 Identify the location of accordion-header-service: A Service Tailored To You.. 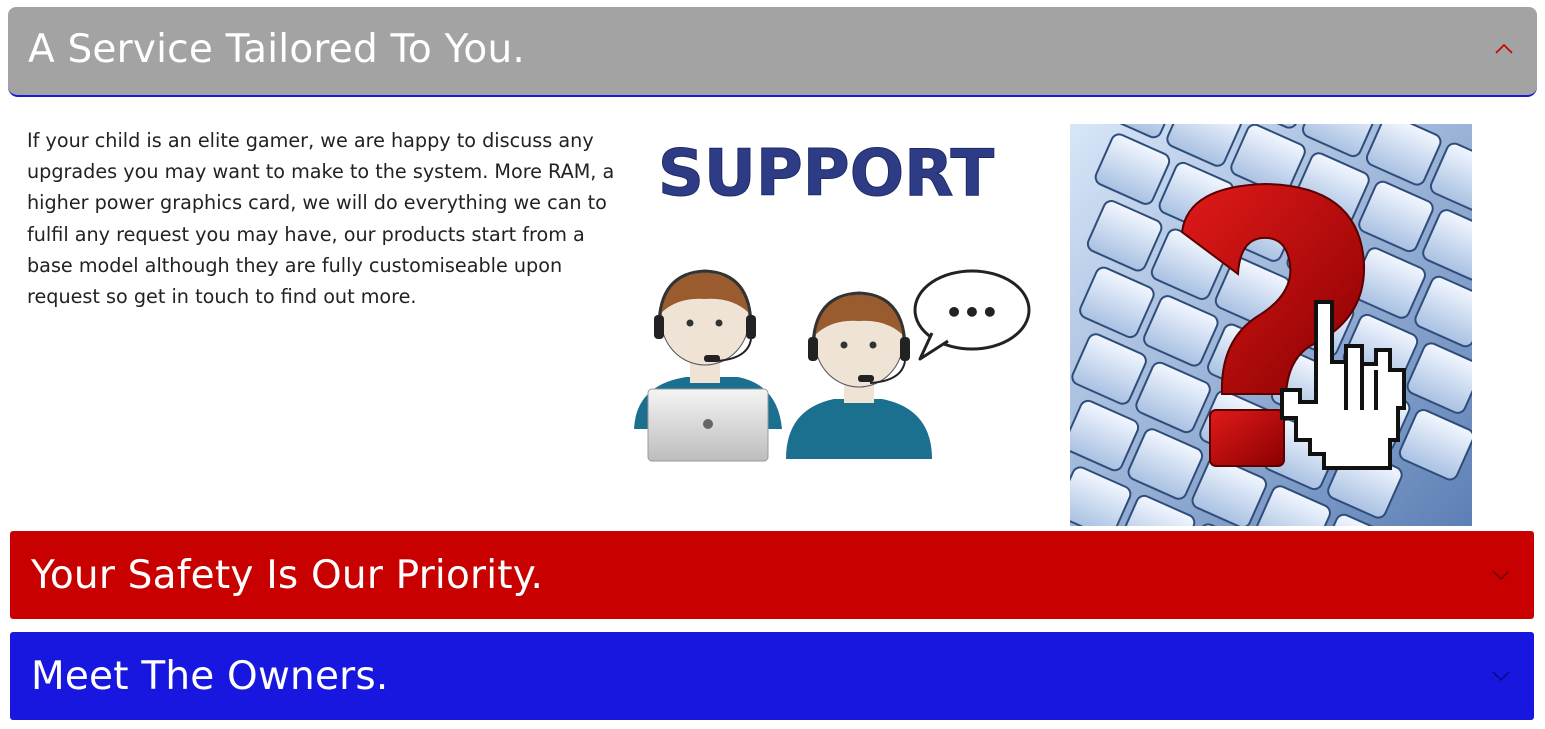
(772, 52).